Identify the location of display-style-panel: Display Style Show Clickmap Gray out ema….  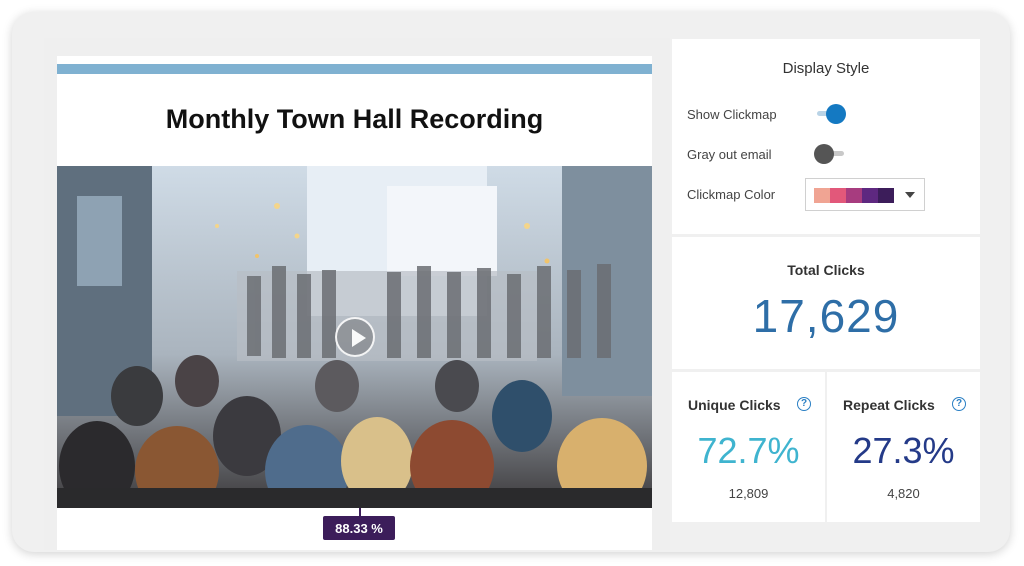
(826, 136).